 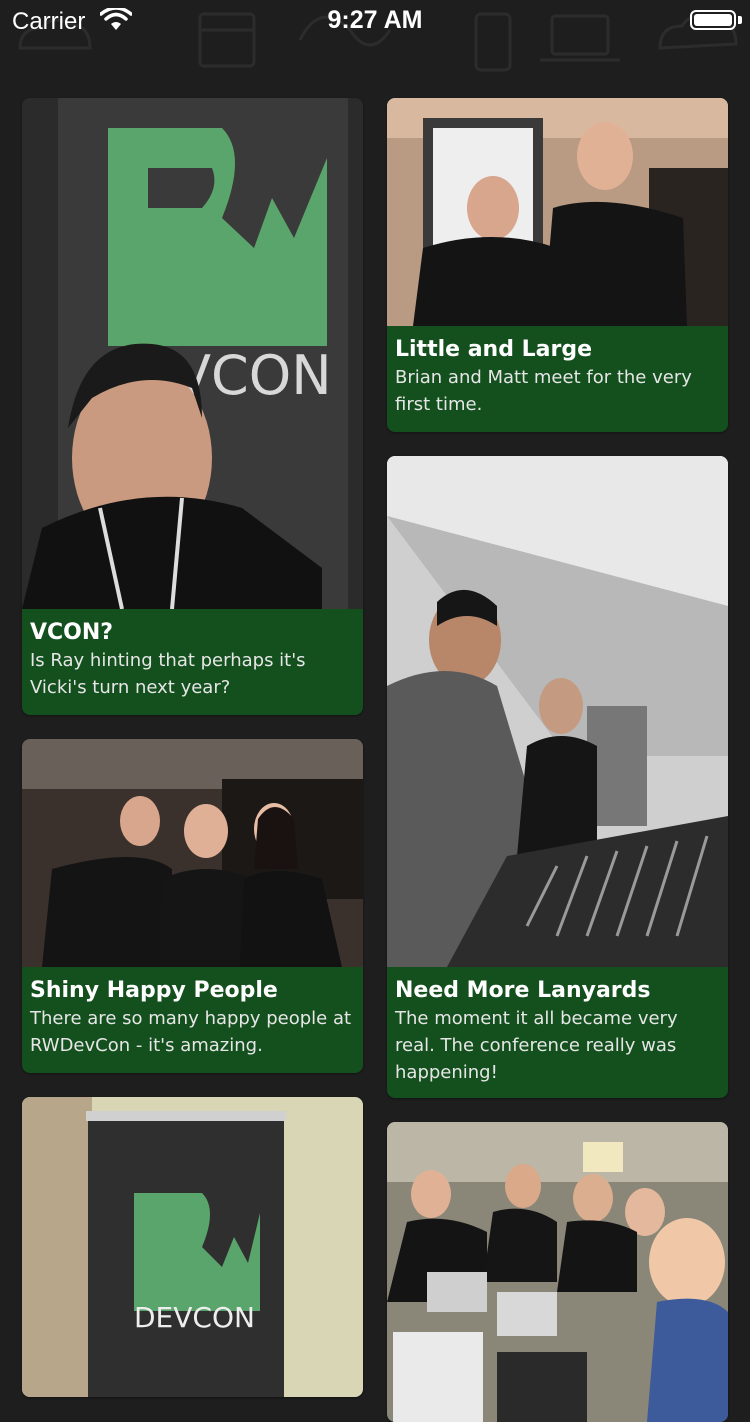 What do you see at coordinates (194, 1317) in the screenshot?
I see `banner-text: DEVCON` at bounding box center [194, 1317].